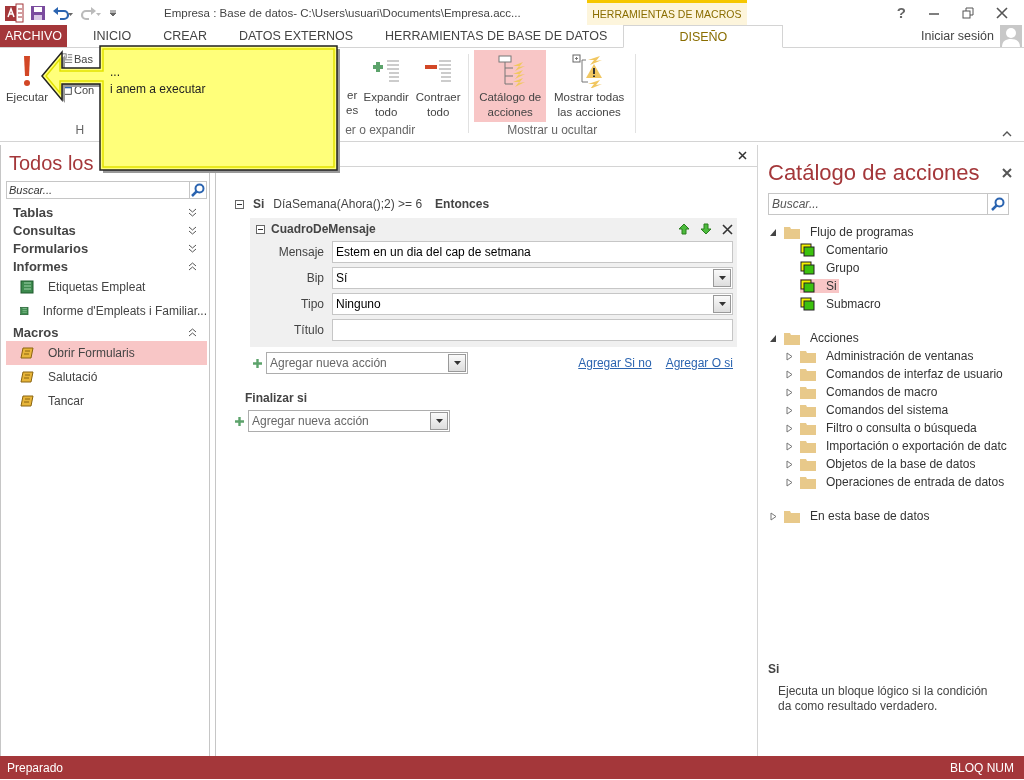 This screenshot has width=1024, height=780. I want to click on tree-item: Comandos de interfaz de usuario, so click(914, 374).